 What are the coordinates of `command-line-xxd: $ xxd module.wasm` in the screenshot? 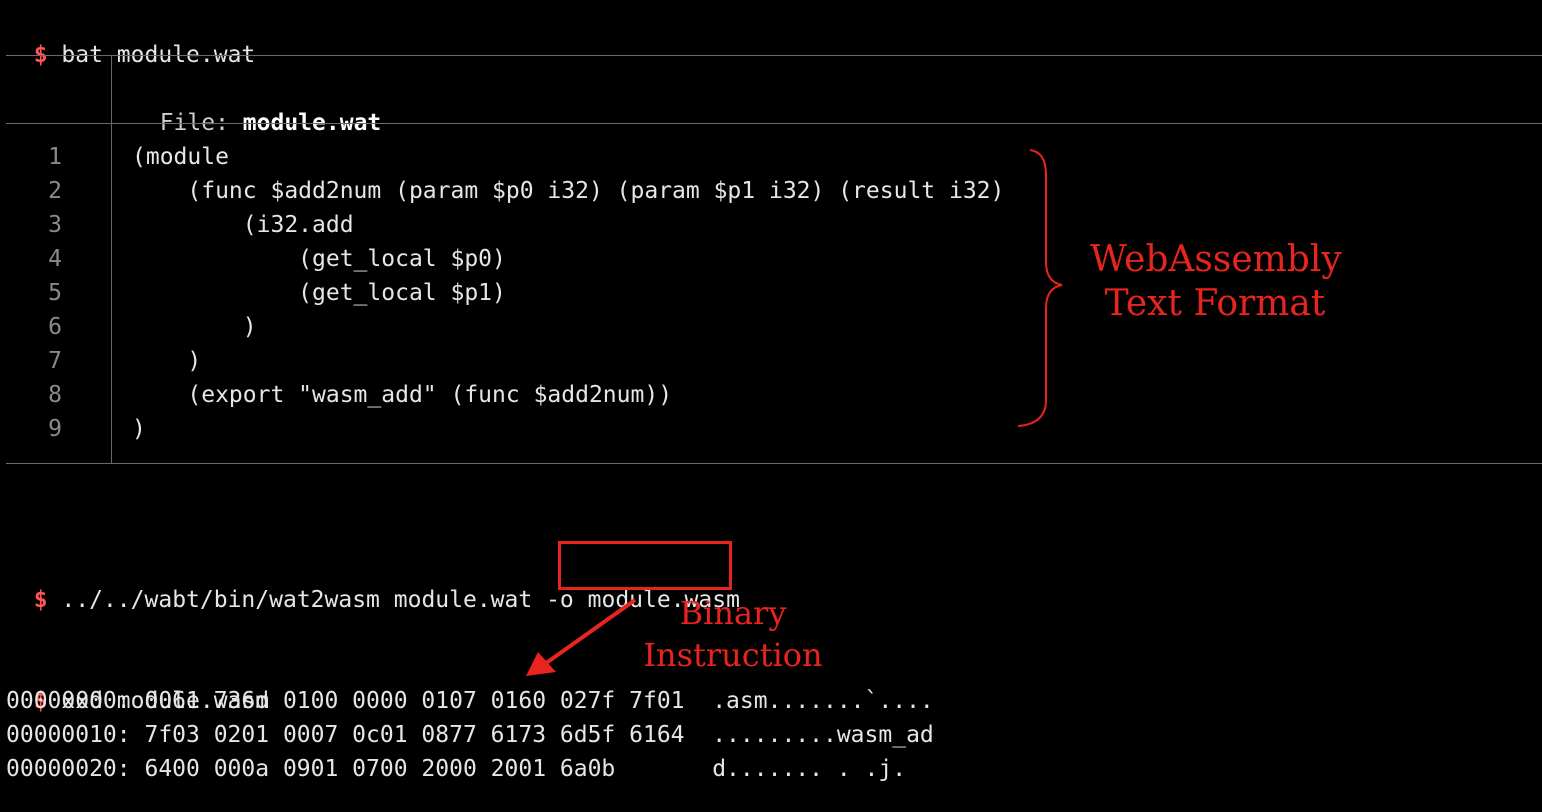 It's located at (137, 682).